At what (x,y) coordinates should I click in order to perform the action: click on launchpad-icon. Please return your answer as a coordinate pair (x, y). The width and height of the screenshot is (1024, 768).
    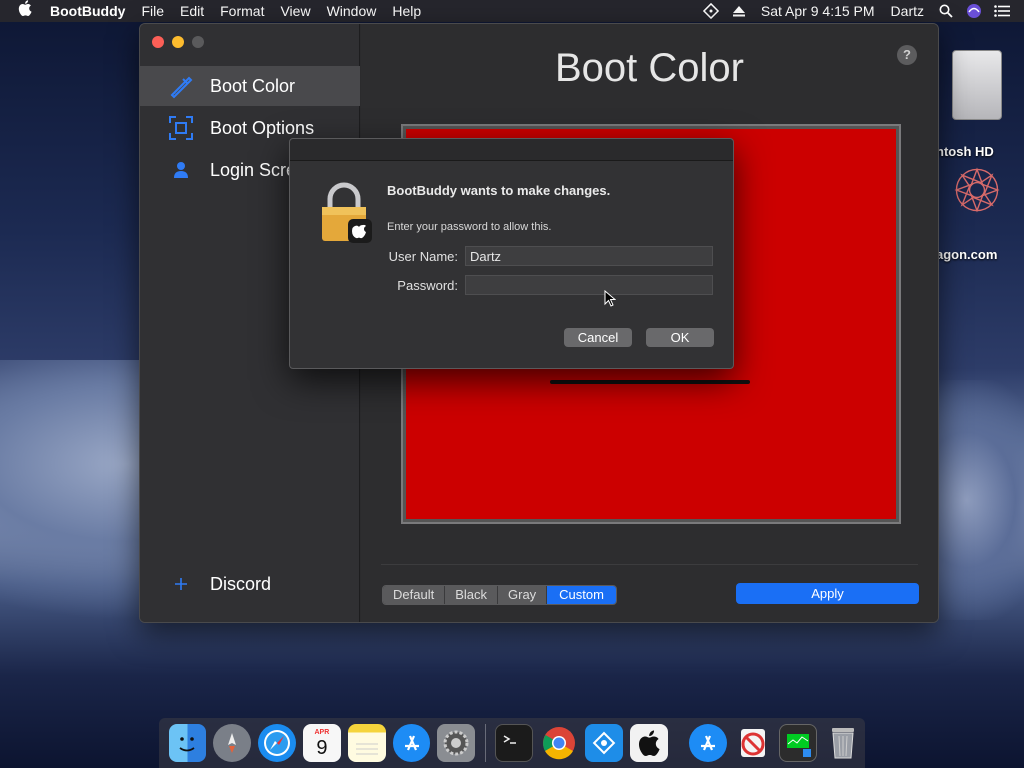
    Looking at the image, I should click on (232, 743).